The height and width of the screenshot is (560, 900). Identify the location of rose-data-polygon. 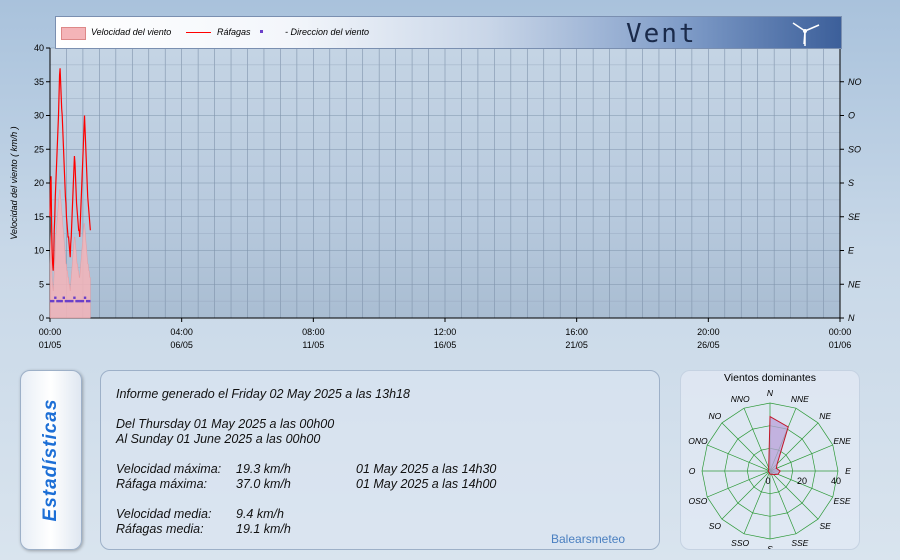
(778, 445).